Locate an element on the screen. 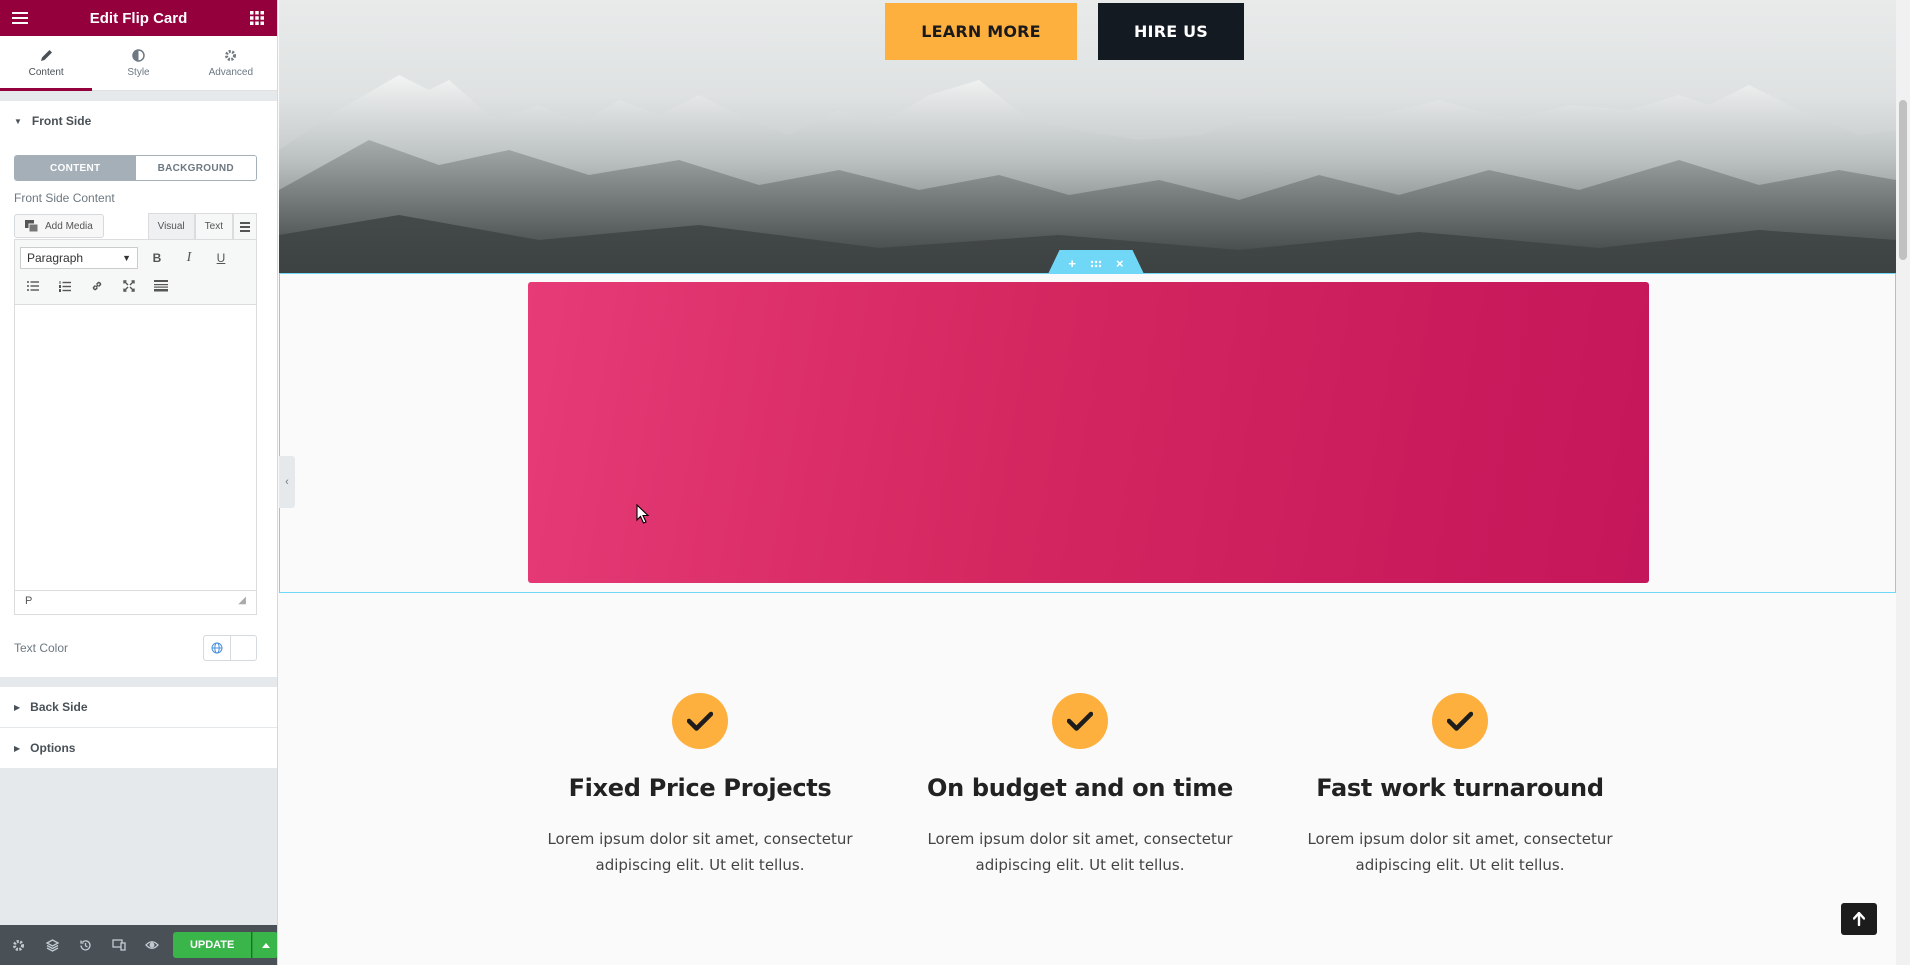  front-side-content-label: Front Side Content is located at coordinates (64, 198).